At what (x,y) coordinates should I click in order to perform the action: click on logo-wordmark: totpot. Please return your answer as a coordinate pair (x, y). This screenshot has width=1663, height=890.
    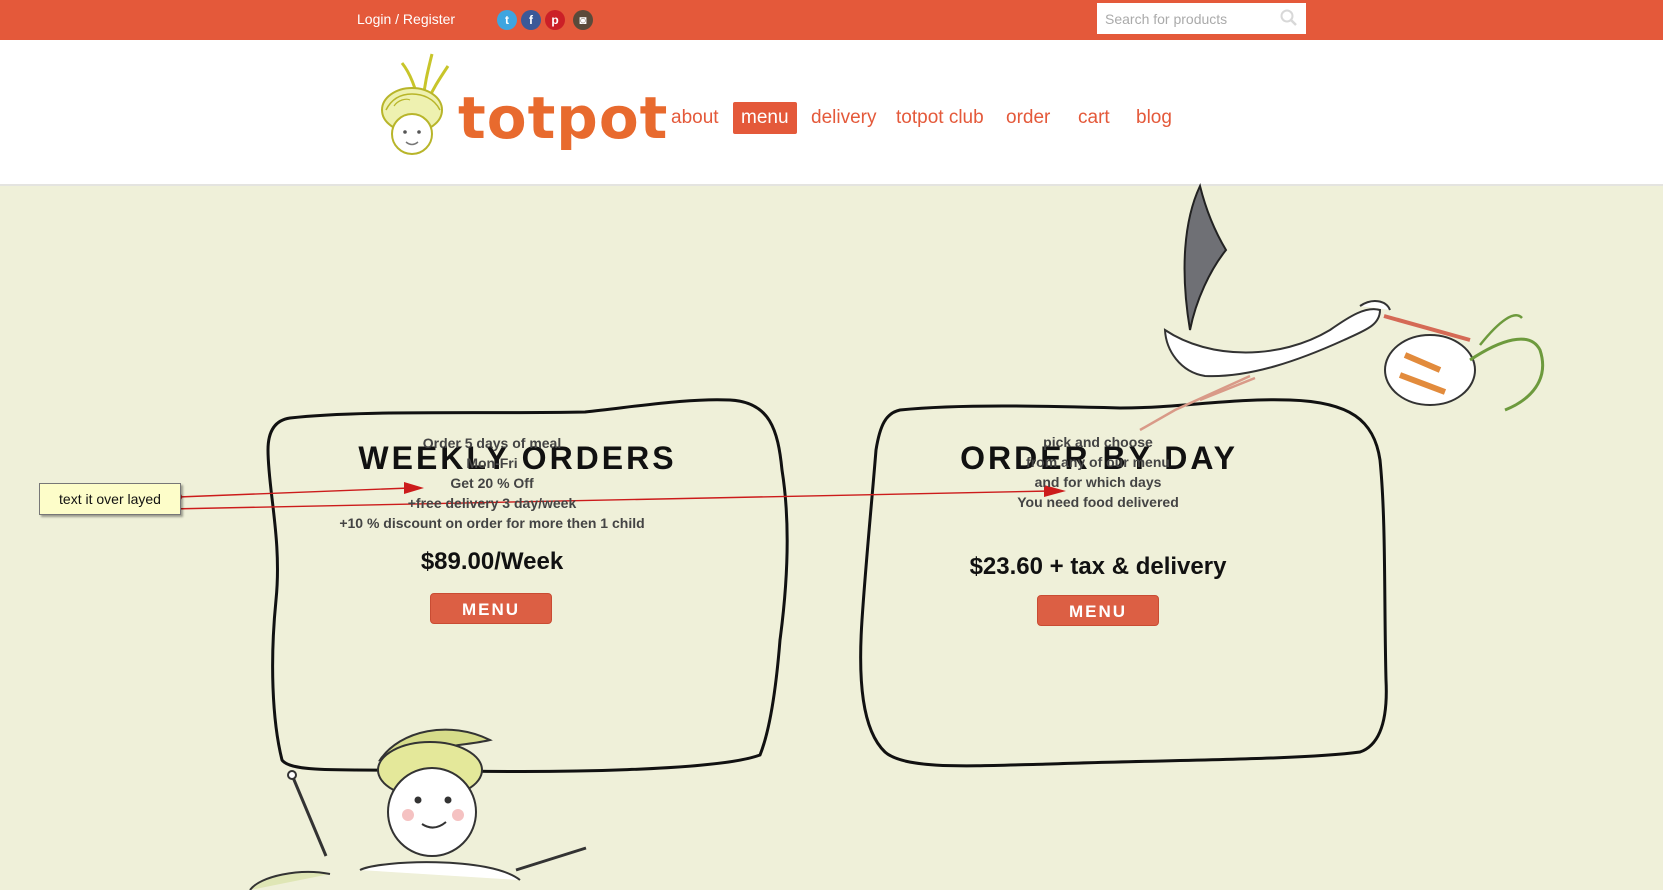
    Looking at the image, I should click on (563, 118).